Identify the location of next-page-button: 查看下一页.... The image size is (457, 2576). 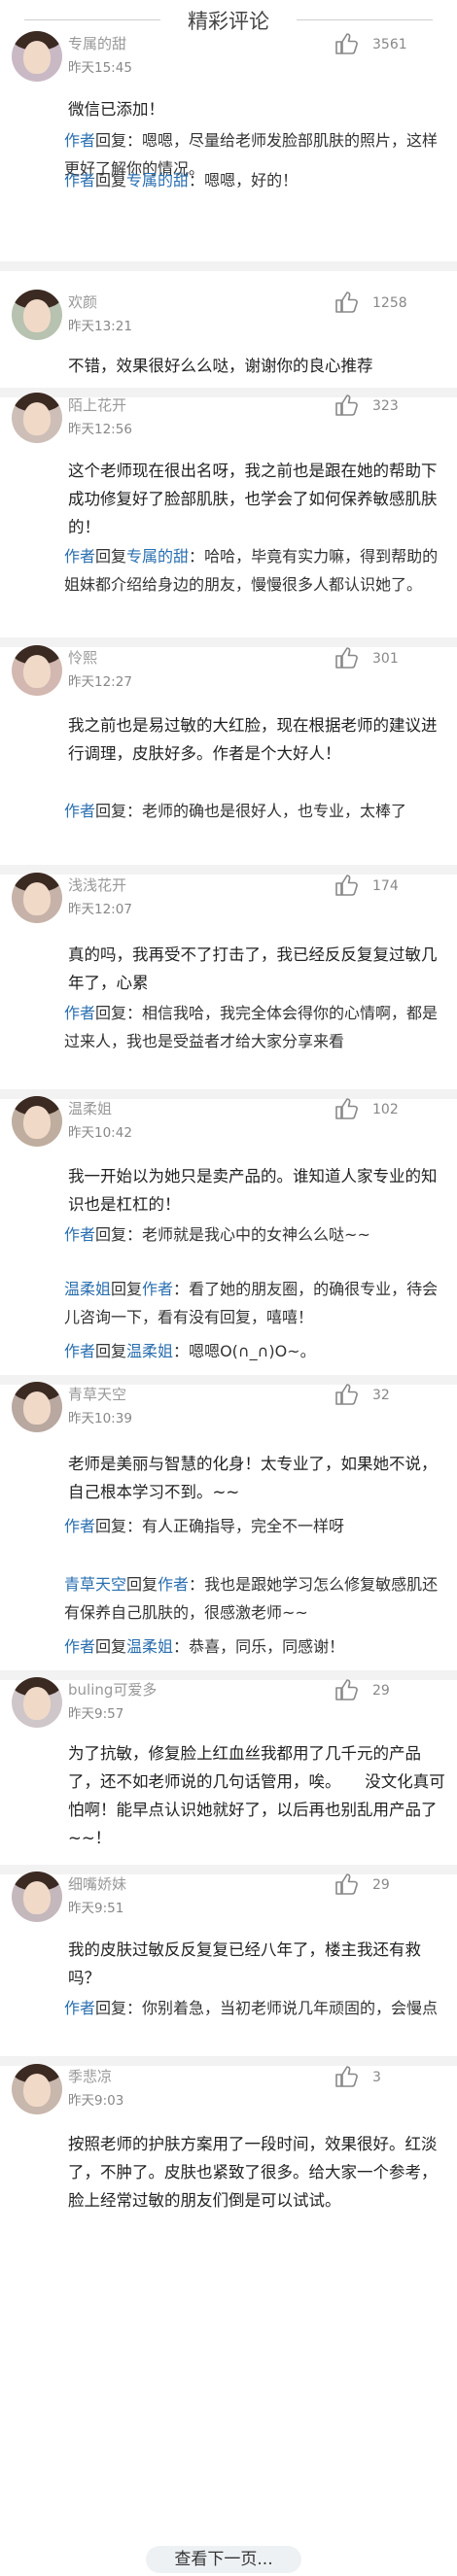
(223, 2560).